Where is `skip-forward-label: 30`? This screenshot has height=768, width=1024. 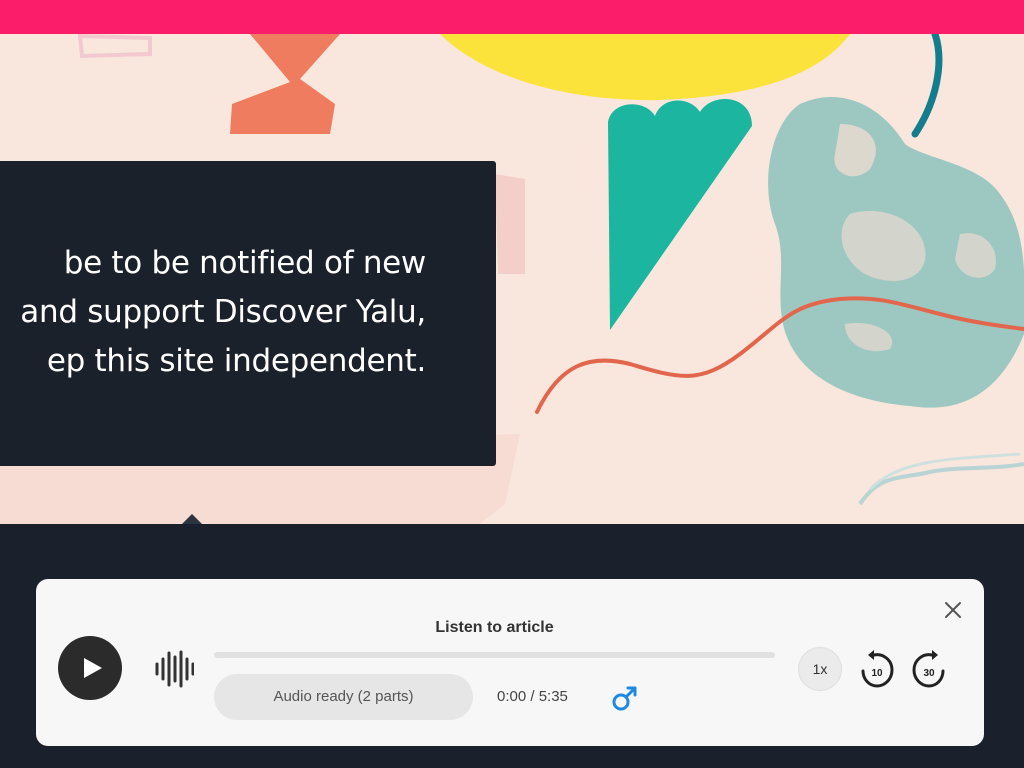
skip-forward-label: 30 is located at coordinates (929, 673).